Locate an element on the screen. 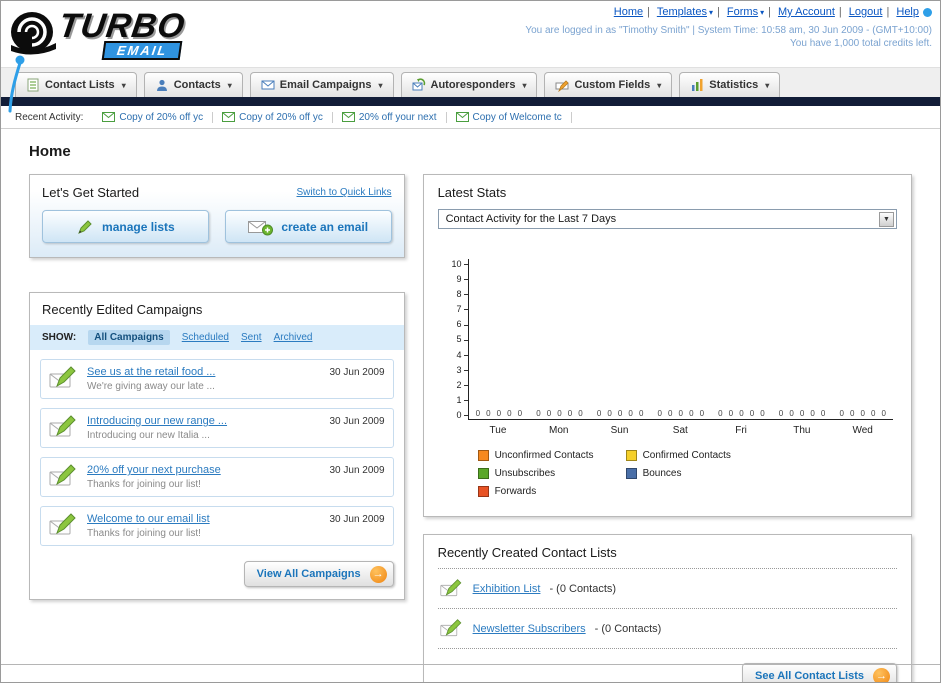 The height and width of the screenshot is (683, 941). contact-lists-title: Recently Created Contact Lists is located at coordinates (667, 557).